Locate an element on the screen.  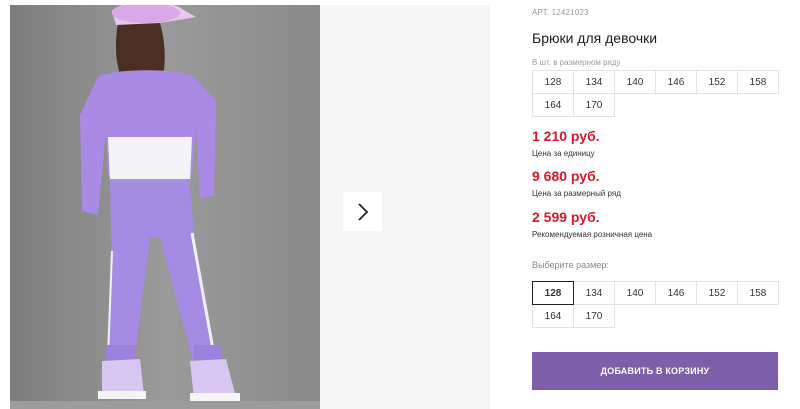
size-option: 170 is located at coordinates (594, 316).